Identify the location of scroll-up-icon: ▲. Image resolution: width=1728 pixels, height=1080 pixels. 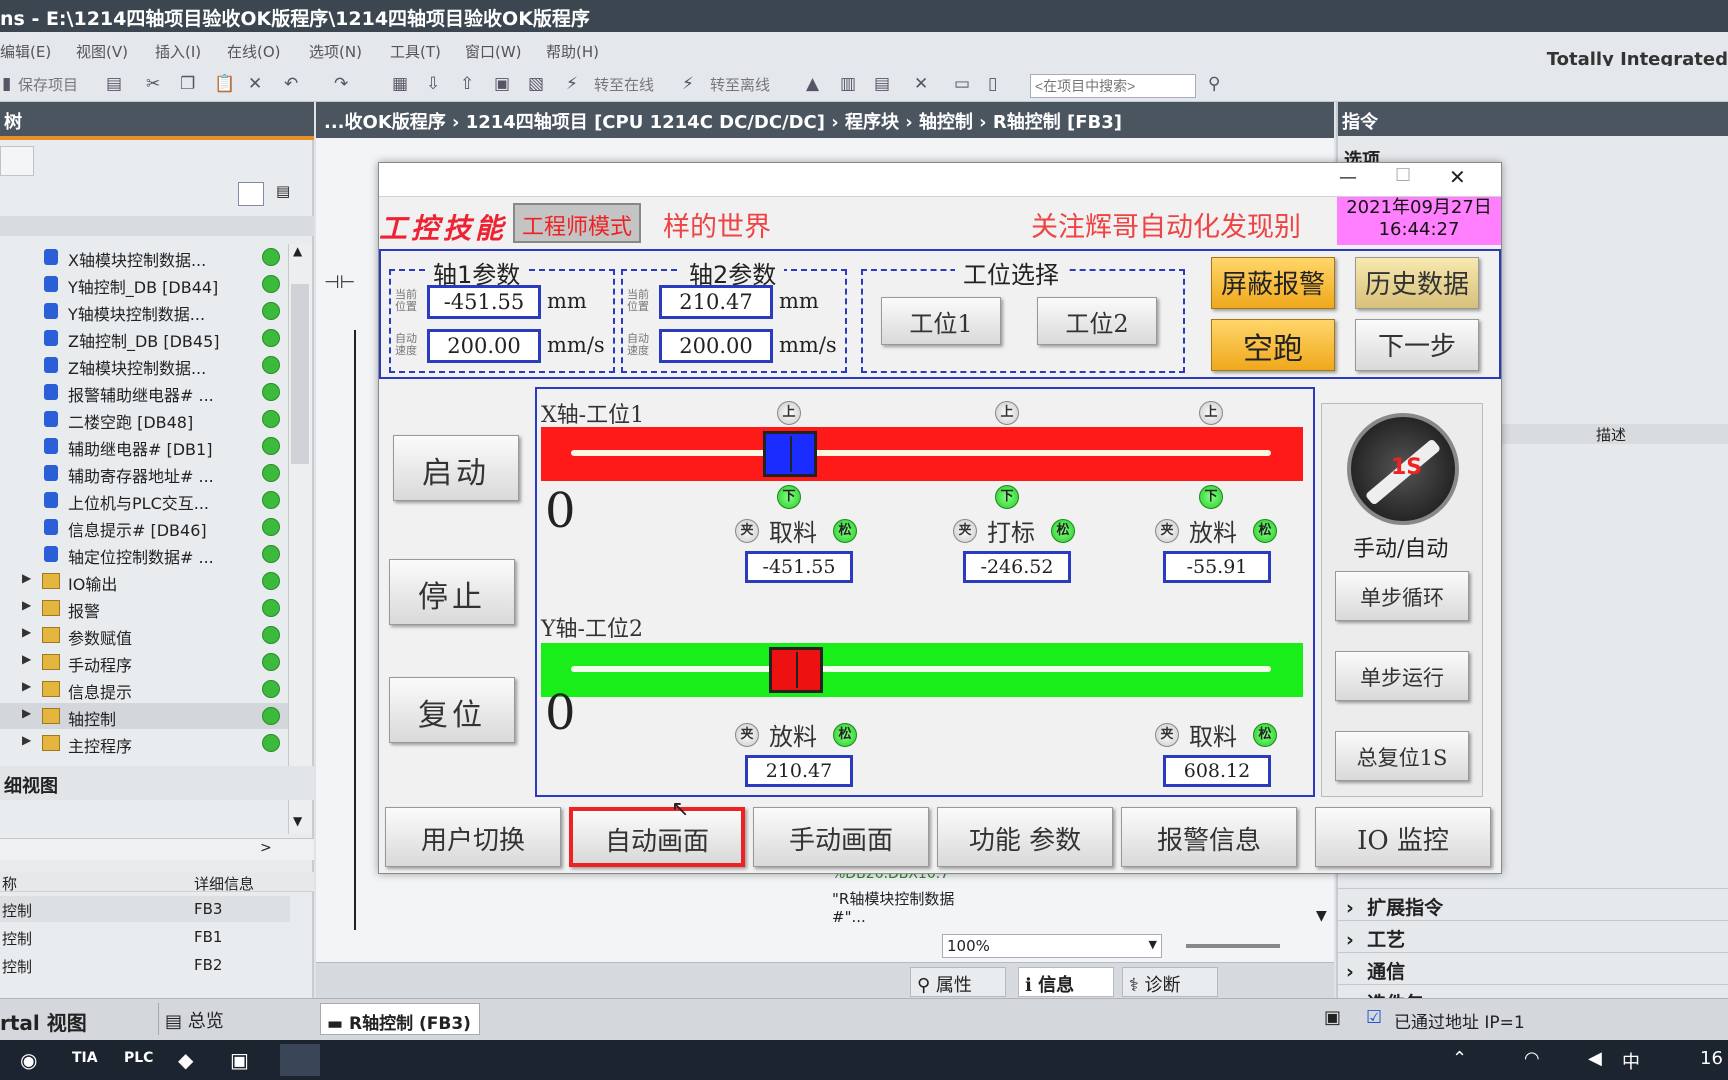
(297, 251).